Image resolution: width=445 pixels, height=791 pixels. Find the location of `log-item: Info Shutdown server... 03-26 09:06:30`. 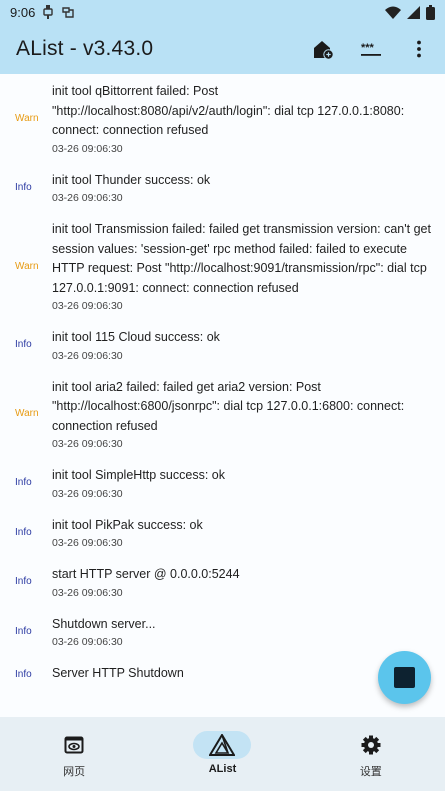

log-item: Info Shutdown server... 03-26 09:06:30 is located at coordinates (222, 632).